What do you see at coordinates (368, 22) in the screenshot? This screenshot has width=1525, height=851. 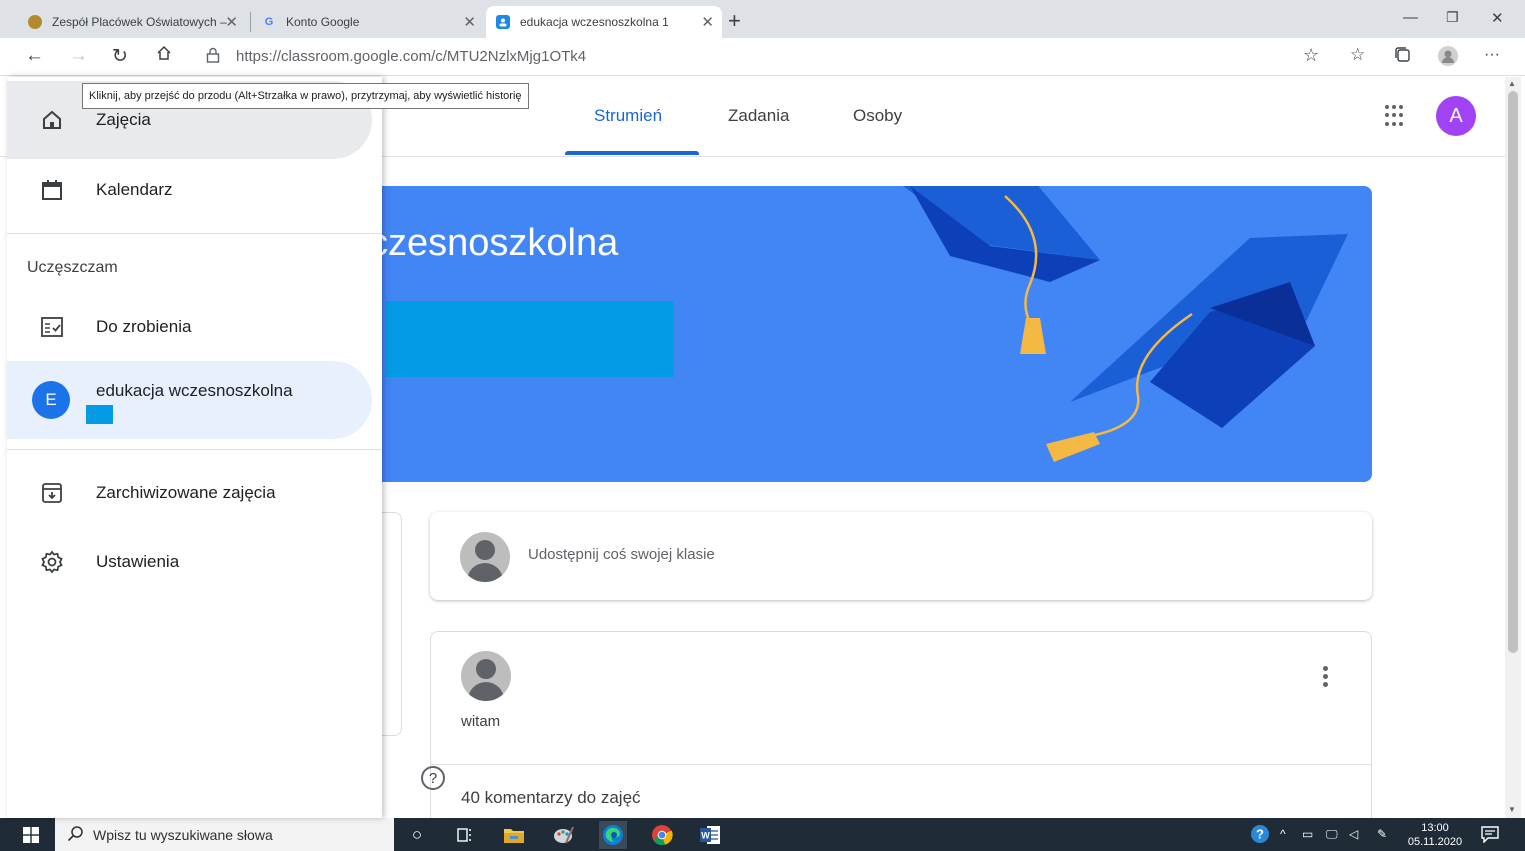 I see `browser-tab-google-account: G Konto Google ✕` at bounding box center [368, 22].